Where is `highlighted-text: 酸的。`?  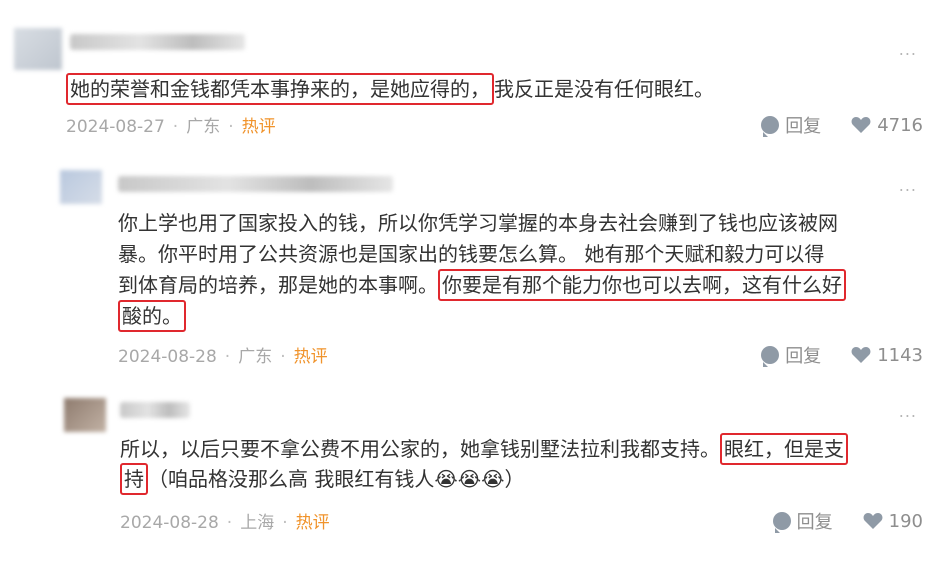
highlighted-text: 酸的。 is located at coordinates (152, 316).